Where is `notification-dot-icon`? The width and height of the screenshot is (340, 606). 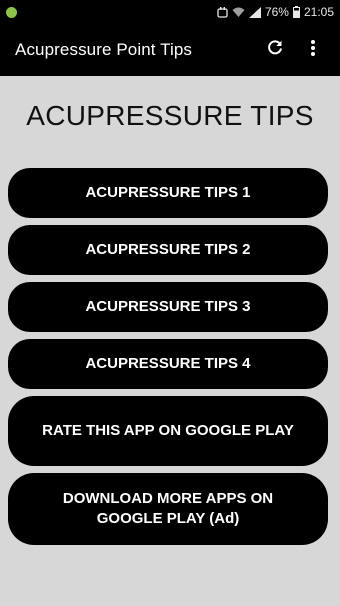
notification-dot-icon is located at coordinates (11, 12).